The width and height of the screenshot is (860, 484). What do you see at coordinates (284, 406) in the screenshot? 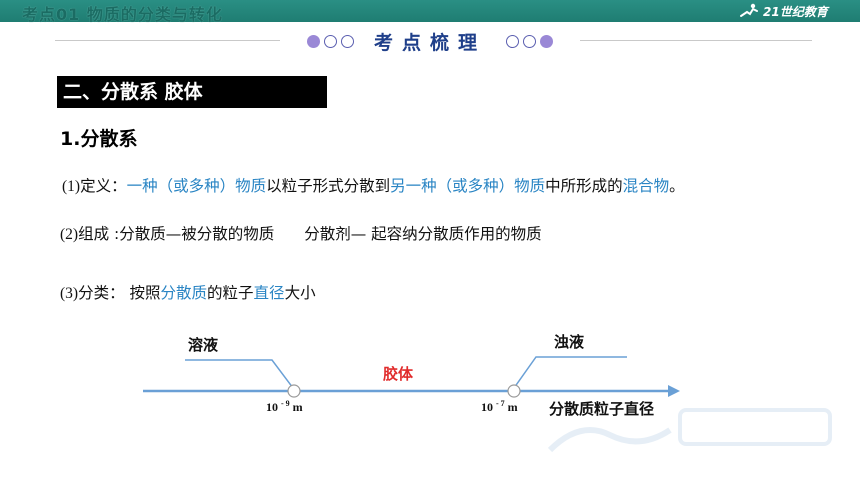
I see `tick-label-1: 10 - 9 m` at bounding box center [284, 406].